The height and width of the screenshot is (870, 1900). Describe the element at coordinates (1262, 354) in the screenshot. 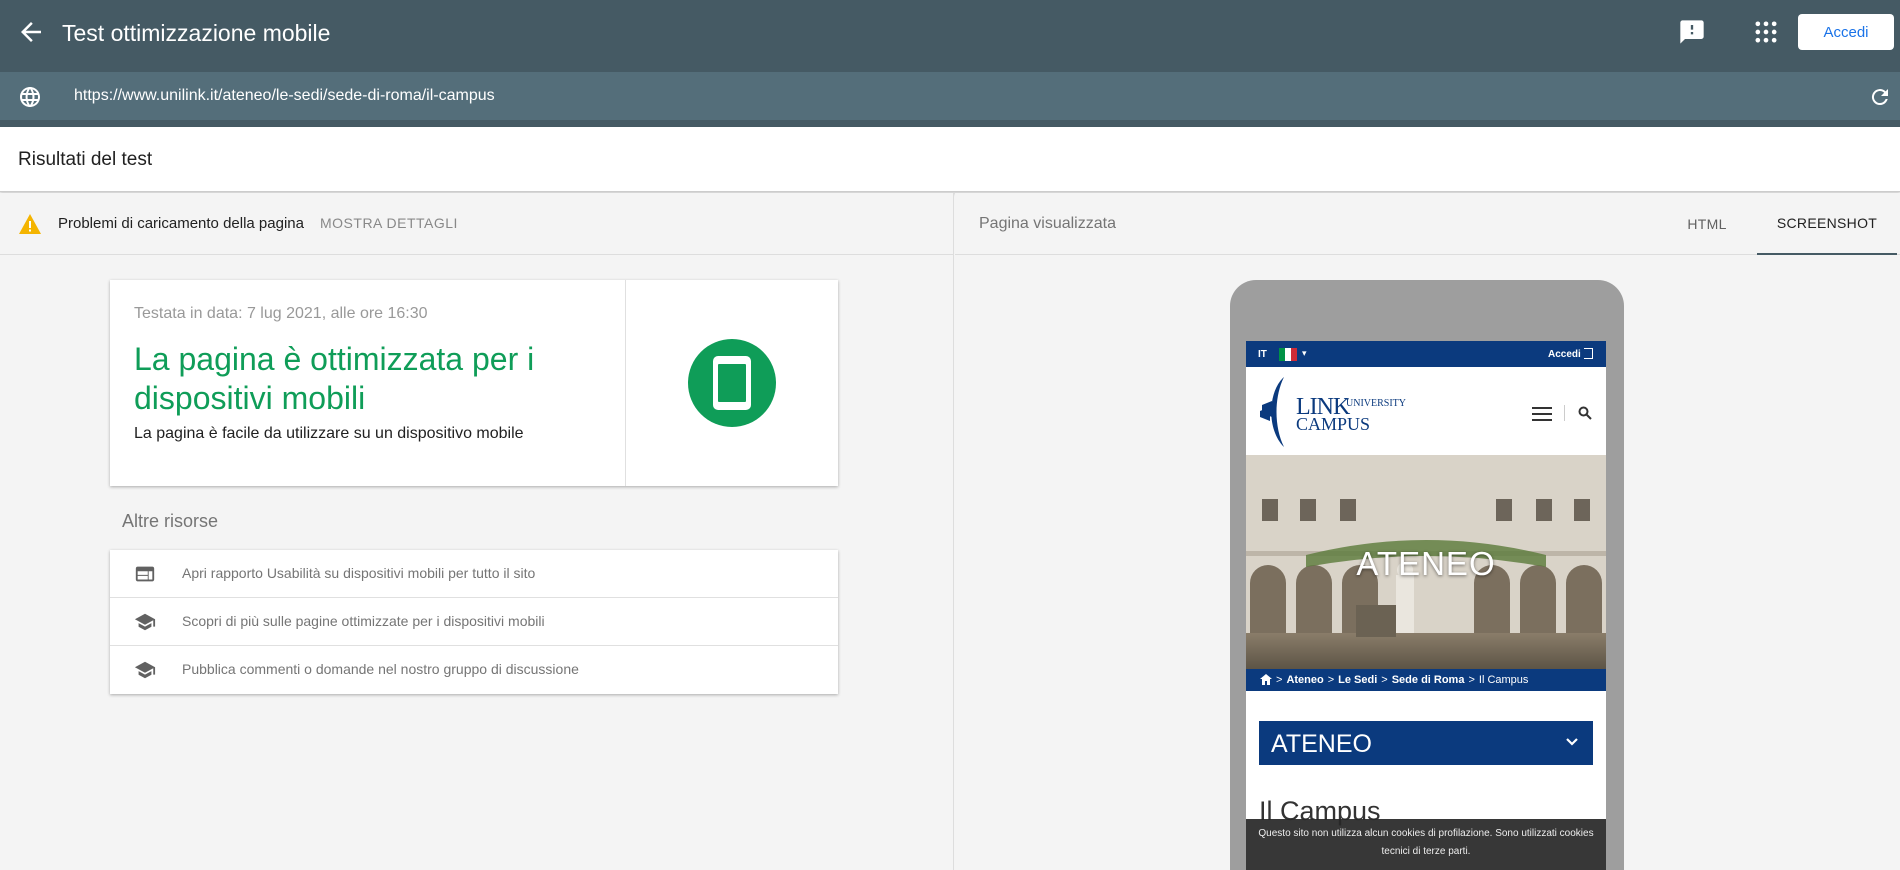

I see `site-language: IT` at that location.